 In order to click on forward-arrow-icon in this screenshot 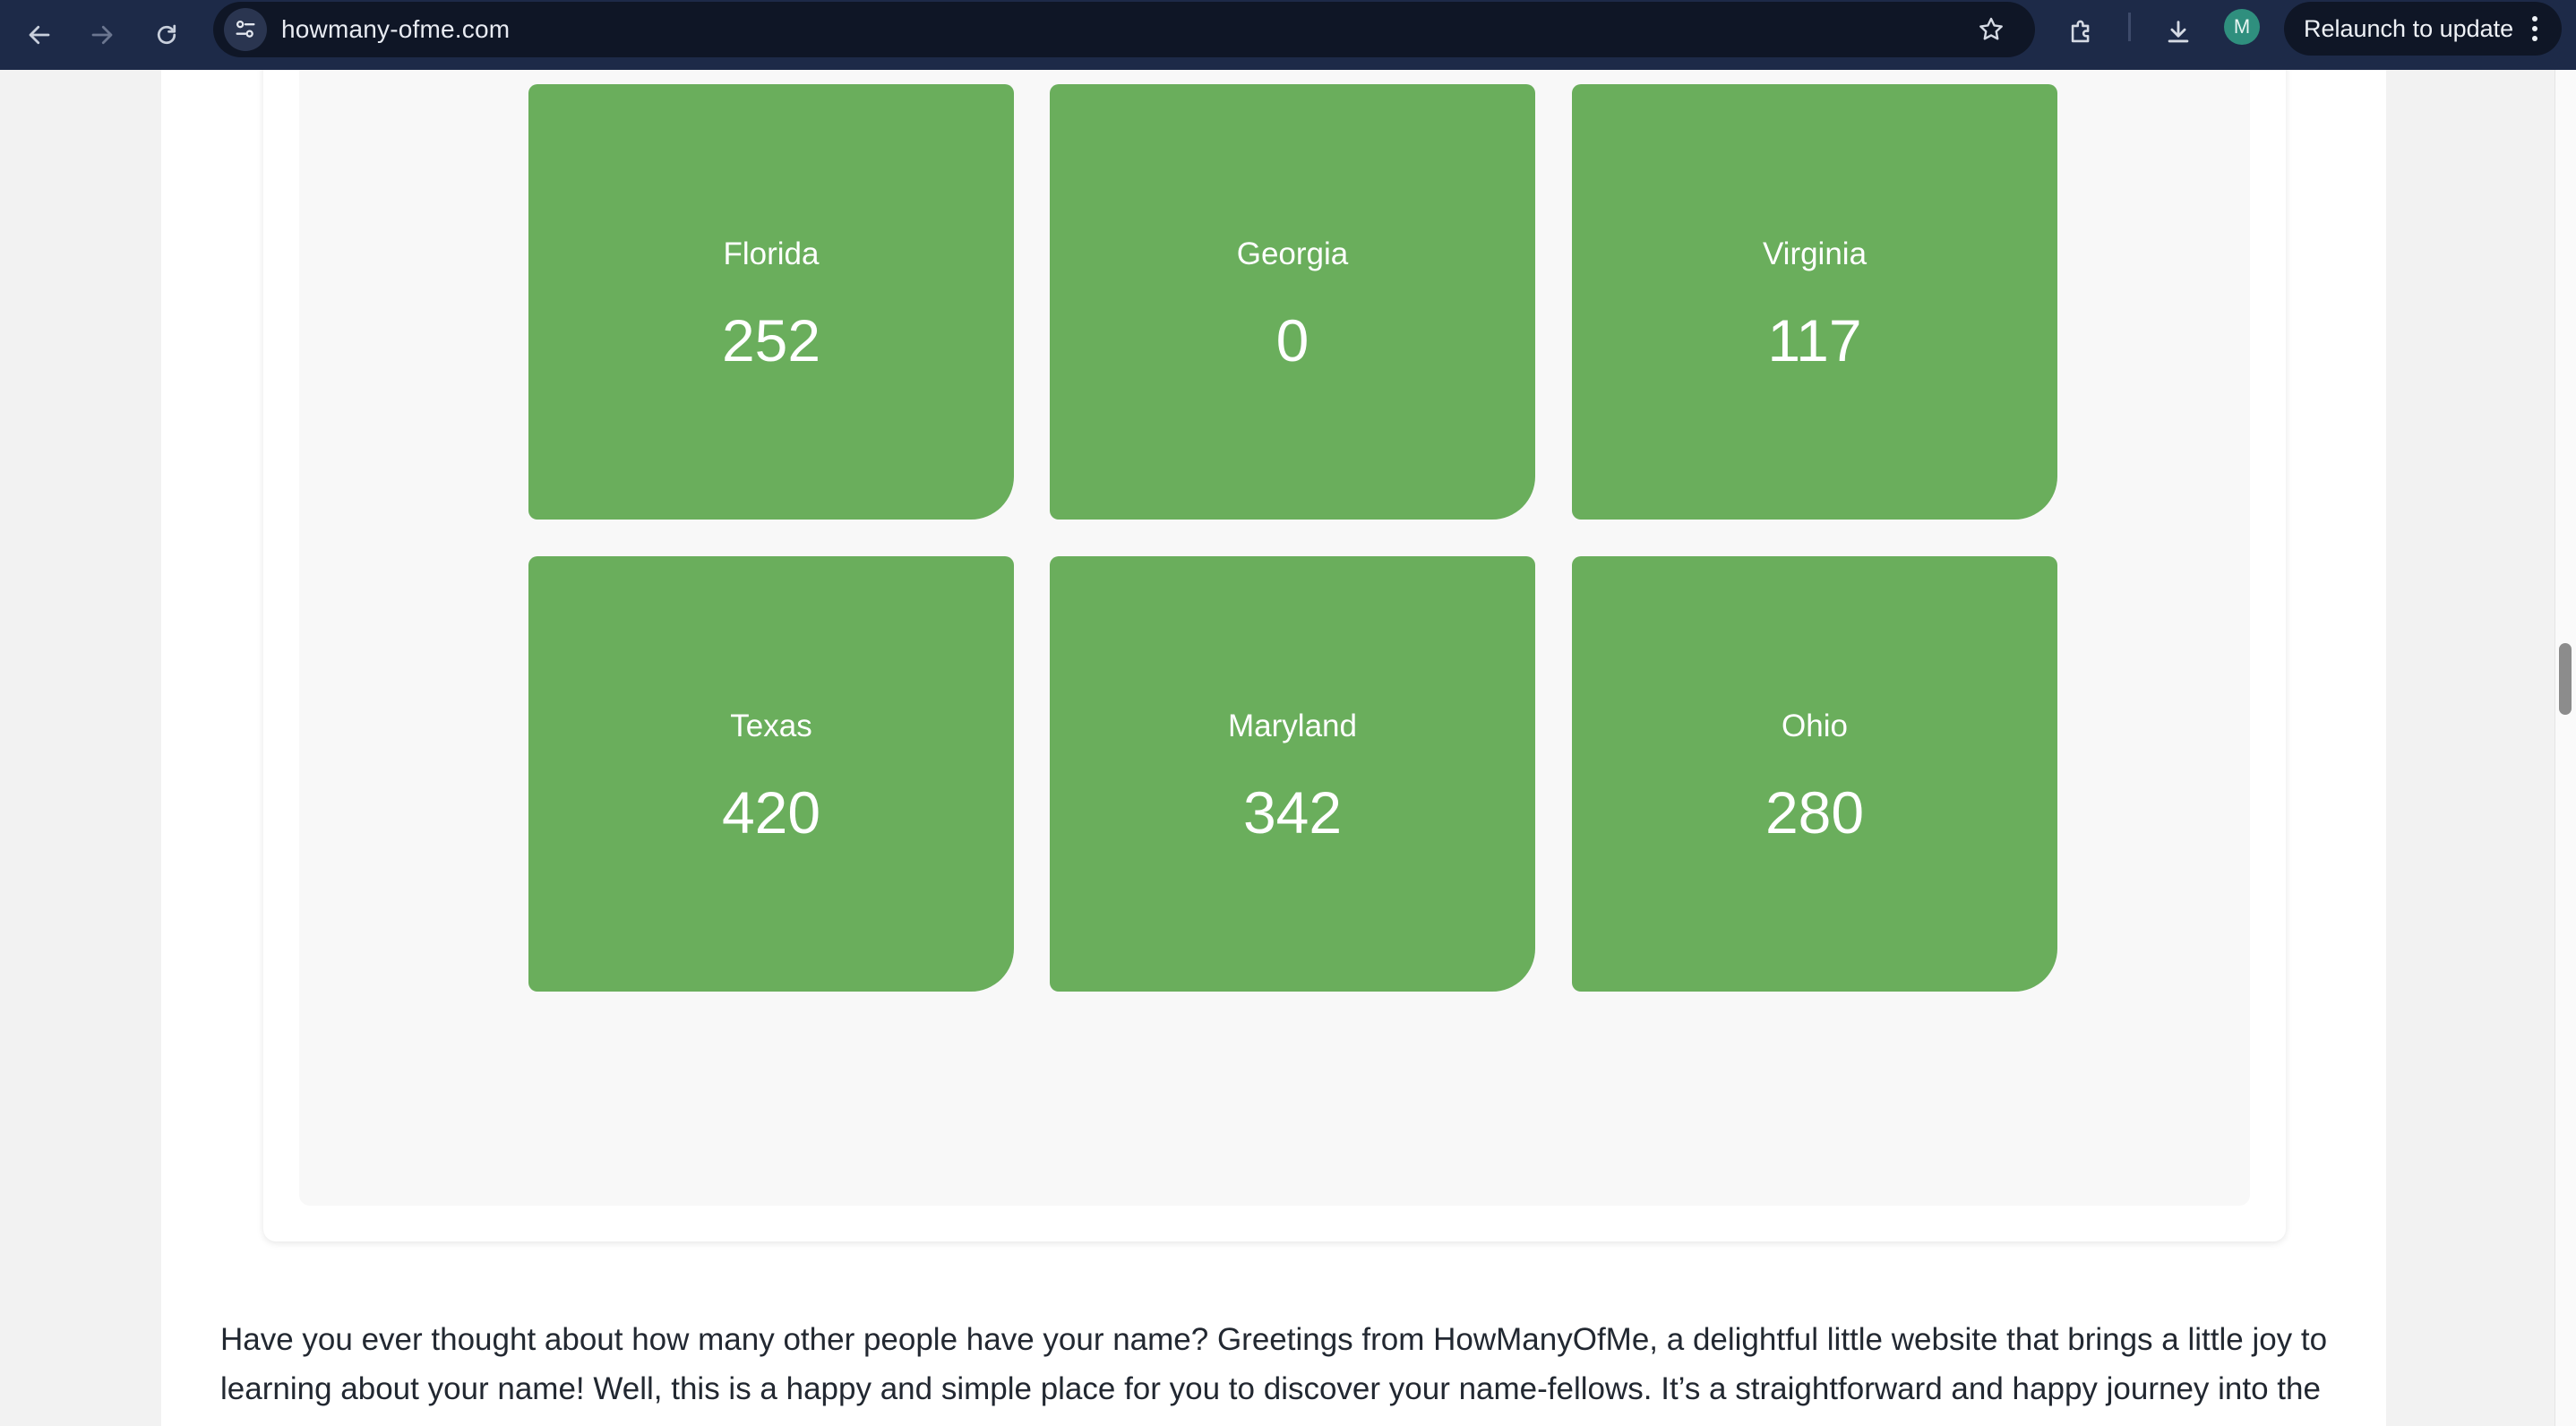, I will do `click(102, 35)`.